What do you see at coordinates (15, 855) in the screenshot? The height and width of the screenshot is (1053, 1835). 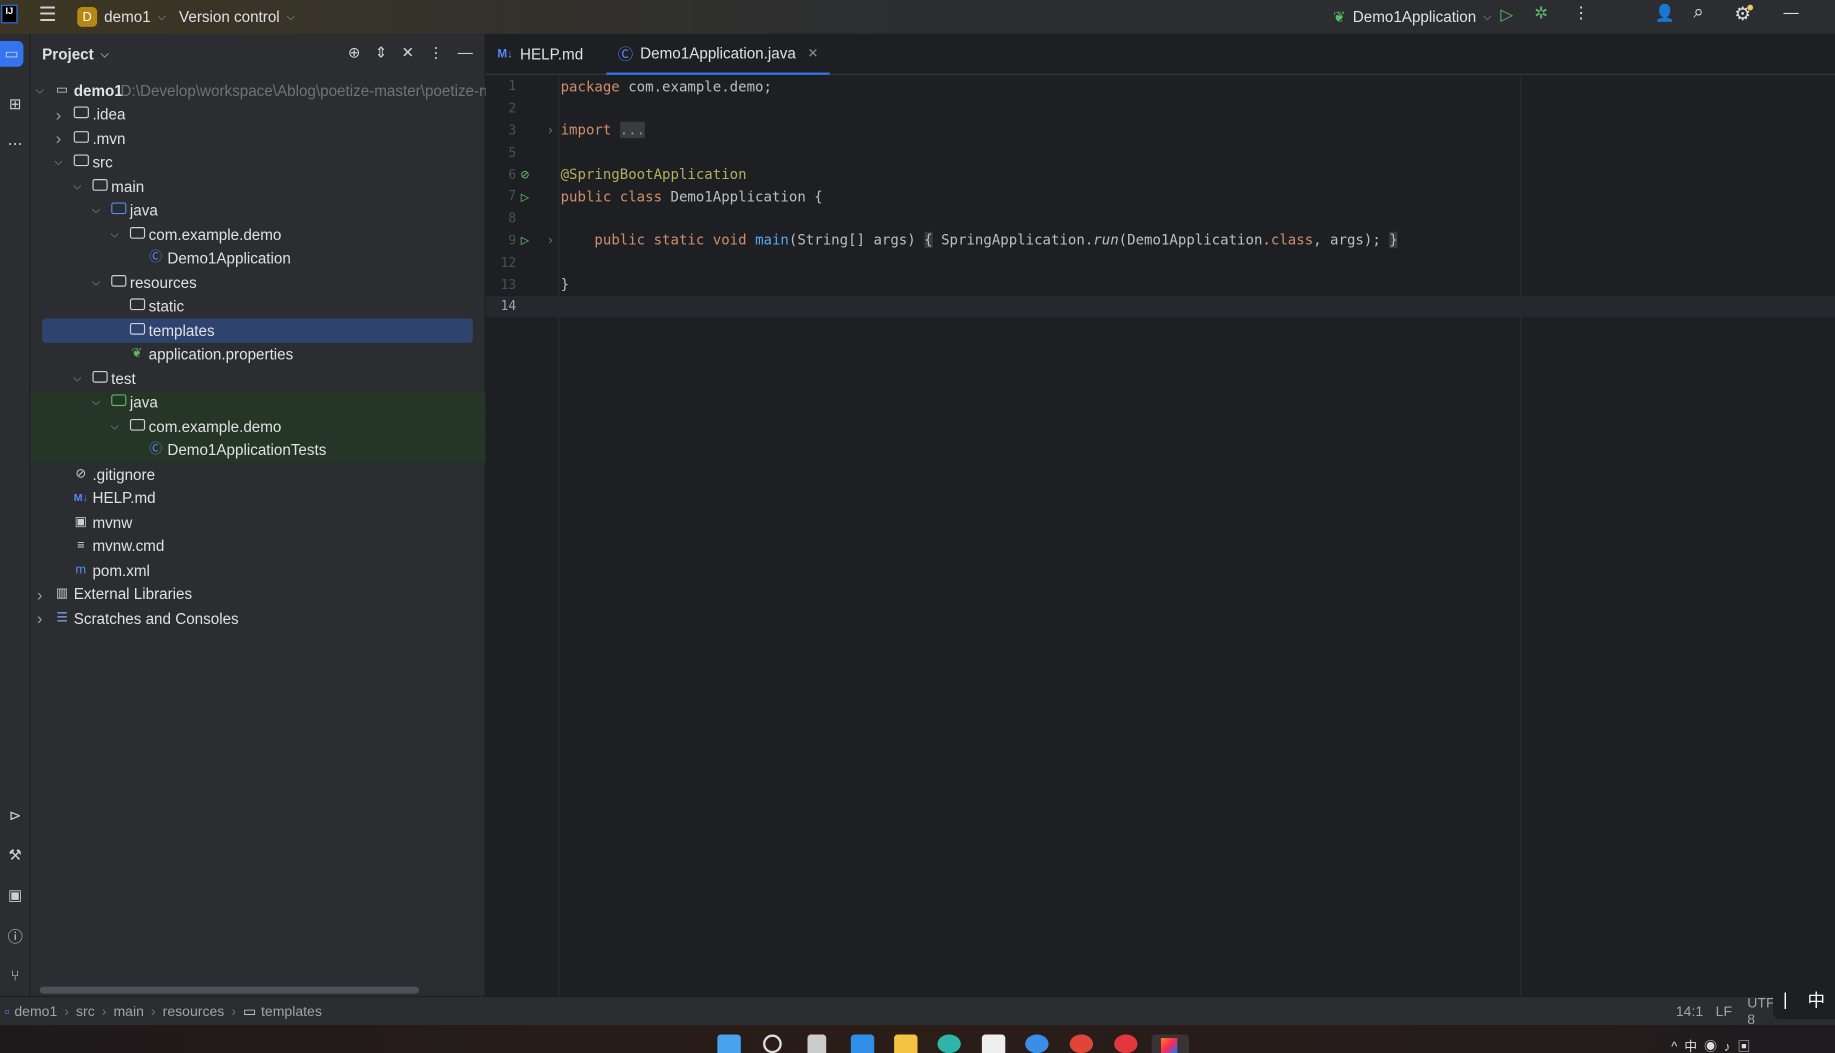 I see `build-icon: ⚒` at bounding box center [15, 855].